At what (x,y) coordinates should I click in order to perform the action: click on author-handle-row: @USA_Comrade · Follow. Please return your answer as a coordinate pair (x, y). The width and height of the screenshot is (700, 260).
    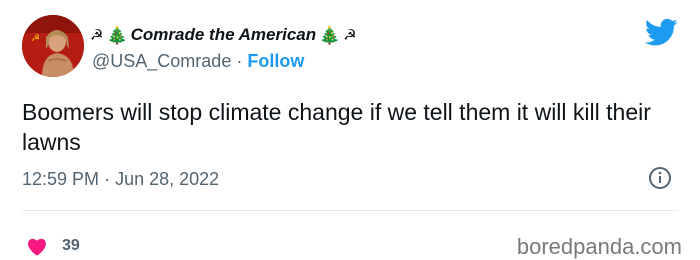
    Looking at the image, I should click on (198, 61).